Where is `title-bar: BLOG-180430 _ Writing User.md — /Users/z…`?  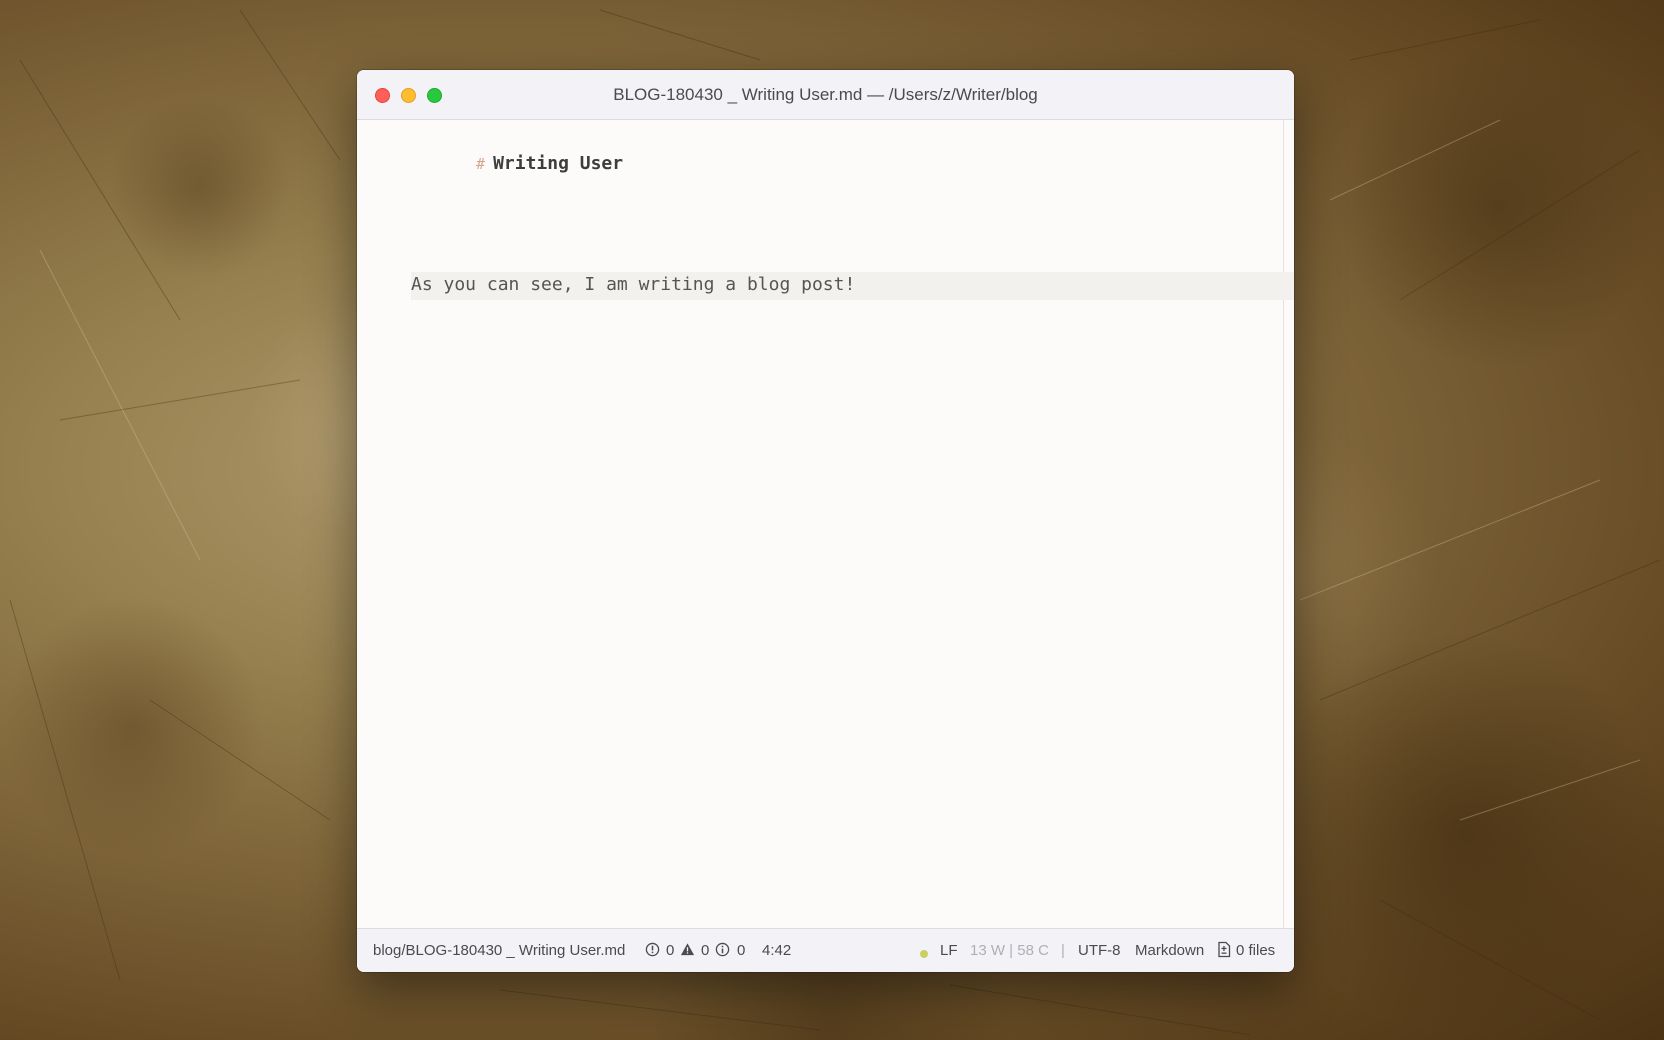 title-bar: BLOG-180430 _ Writing User.md — /Users/z… is located at coordinates (825, 95).